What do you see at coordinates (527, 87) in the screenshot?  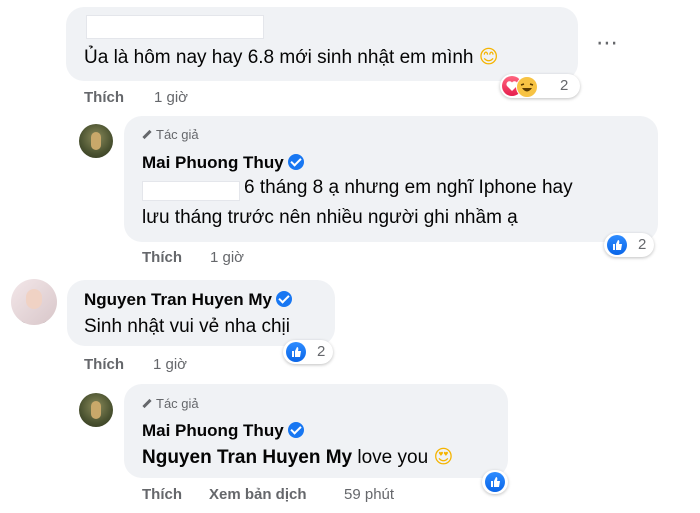 I see `haha-reaction-icon` at bounding box center [527, 87].